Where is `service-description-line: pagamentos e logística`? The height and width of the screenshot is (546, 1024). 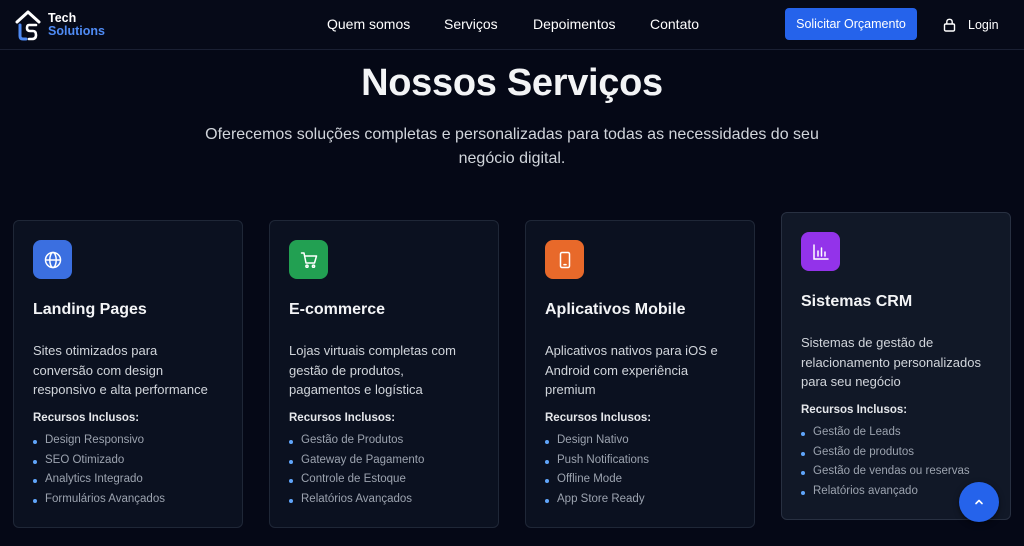
service-description-line: pagamentos e logística is located at coordinates (356, 389).